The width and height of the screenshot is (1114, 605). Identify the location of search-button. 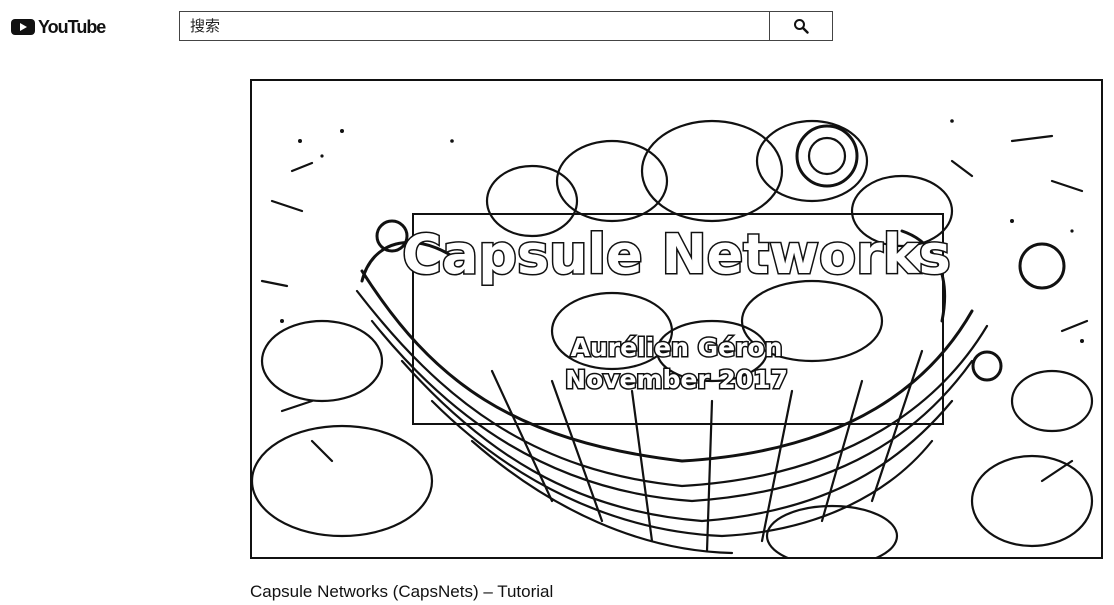
(800, 26).